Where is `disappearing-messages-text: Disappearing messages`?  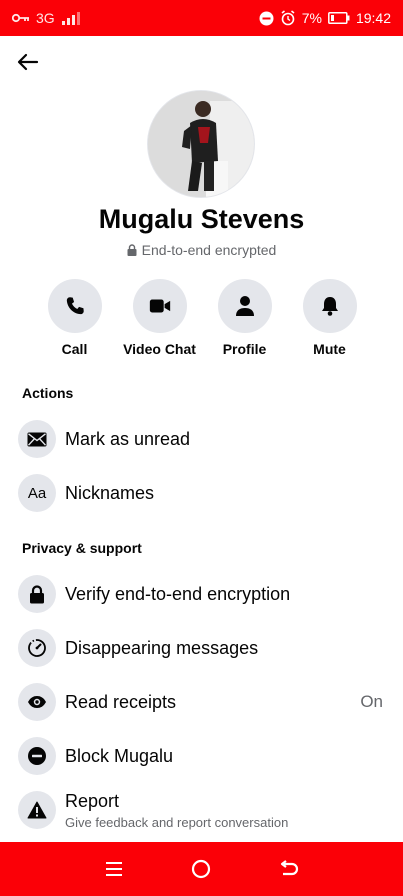 disappearing-messages-text: Disappearing messages is located at coordinates (161, 648).